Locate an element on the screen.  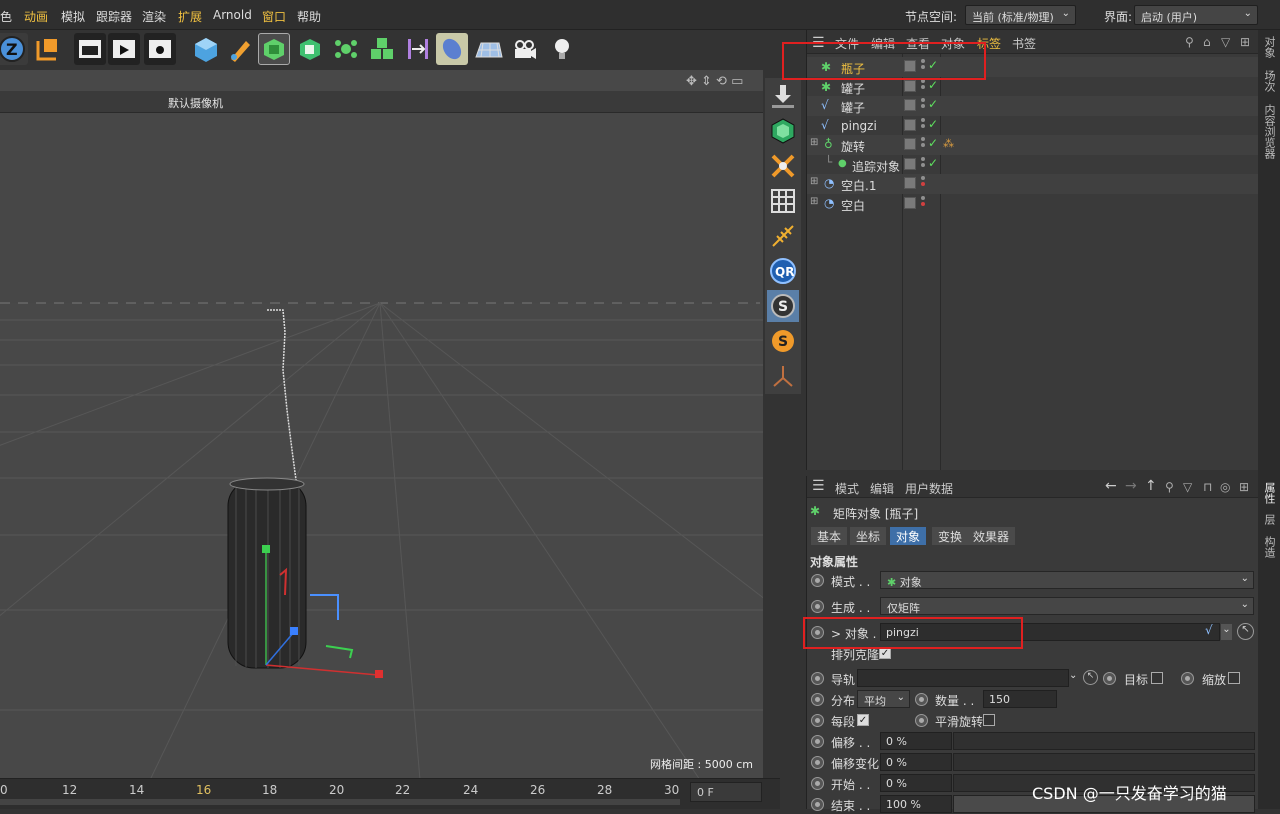
om-search-icon: ⚲ is located at coordinates (1189, 42).